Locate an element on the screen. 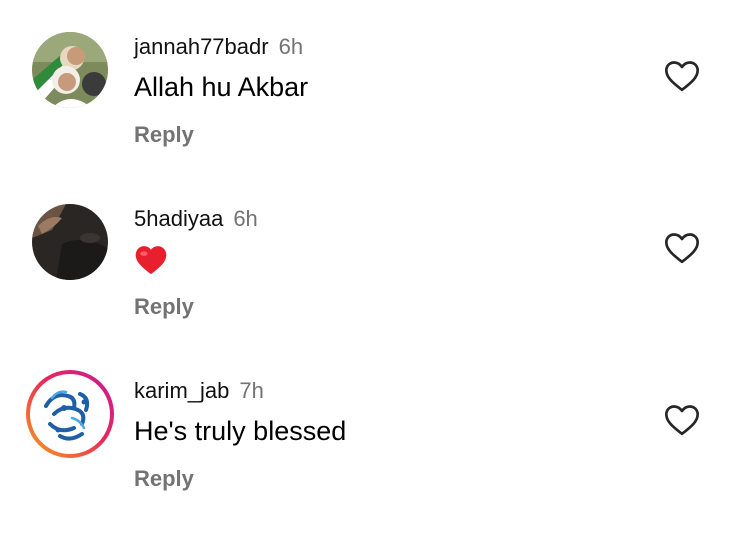 This screenshot has height=548, width=740. comment-header: 5hadiyaa 6h is located at coordinates (196, 219).